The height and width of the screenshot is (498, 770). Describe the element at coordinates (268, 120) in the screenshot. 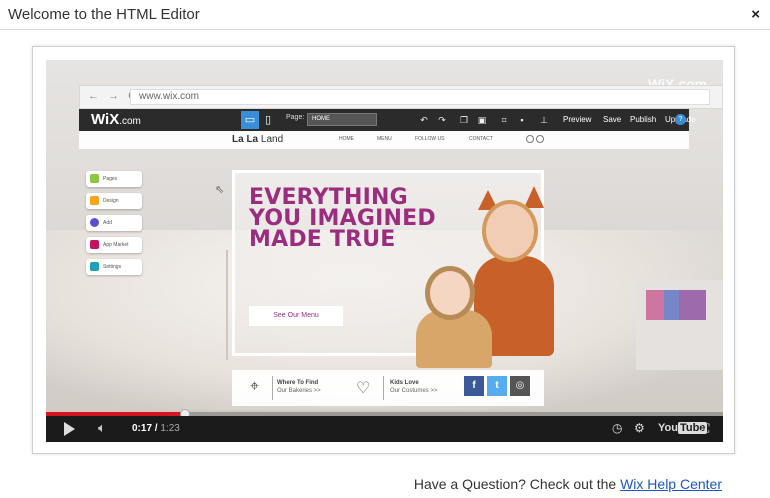

I see `mobile-icon: ▯` at that location.